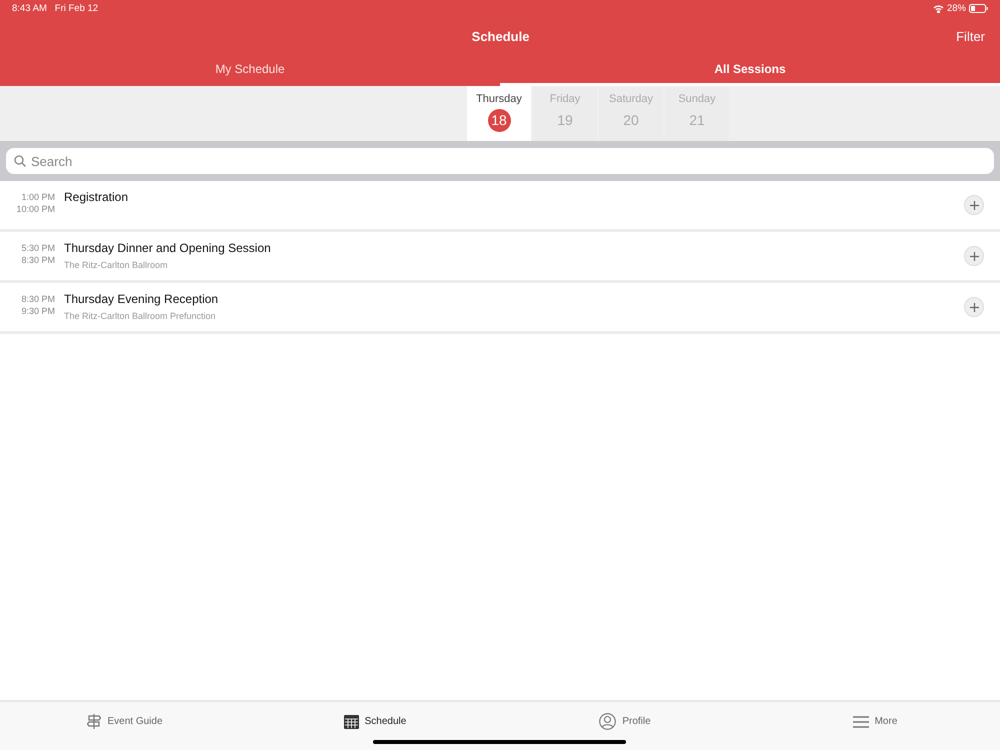 The image size is (1000, 750). What do you see at coordinates (140, 316) in the screenshot?
I see `session-location: The Ritz-Carlton Ballroom Prefunction` at bounding box center [140, 316].